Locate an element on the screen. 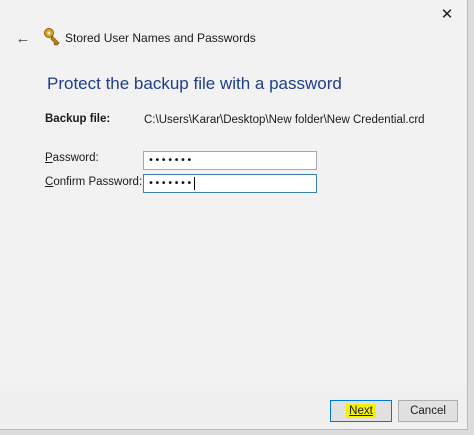  close-icon: ✕ is located at coordinates (447, 14).